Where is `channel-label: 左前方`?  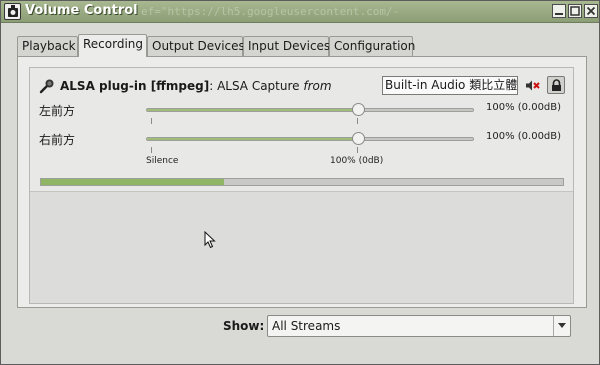 channel-label: 左前方 is located at coordinates (57, 111).